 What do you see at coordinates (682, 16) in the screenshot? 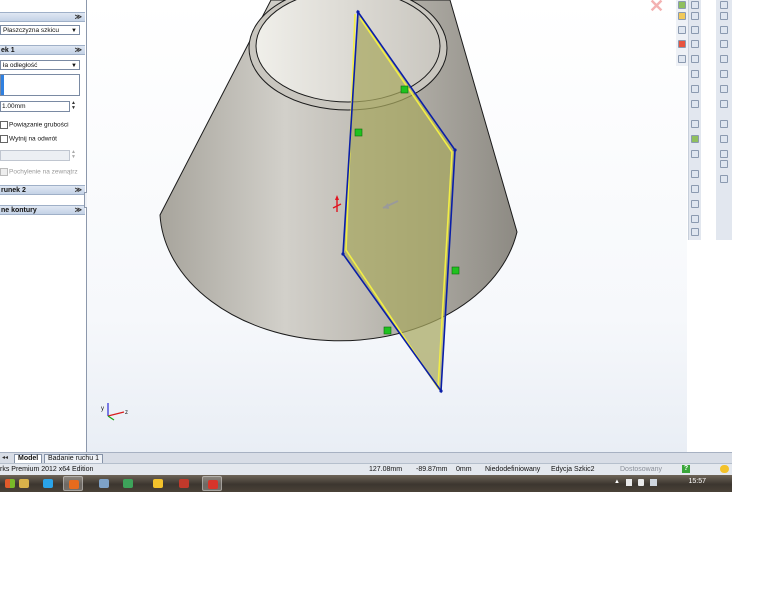
I see `open-folder-icon` at bounding box center [682, 16].